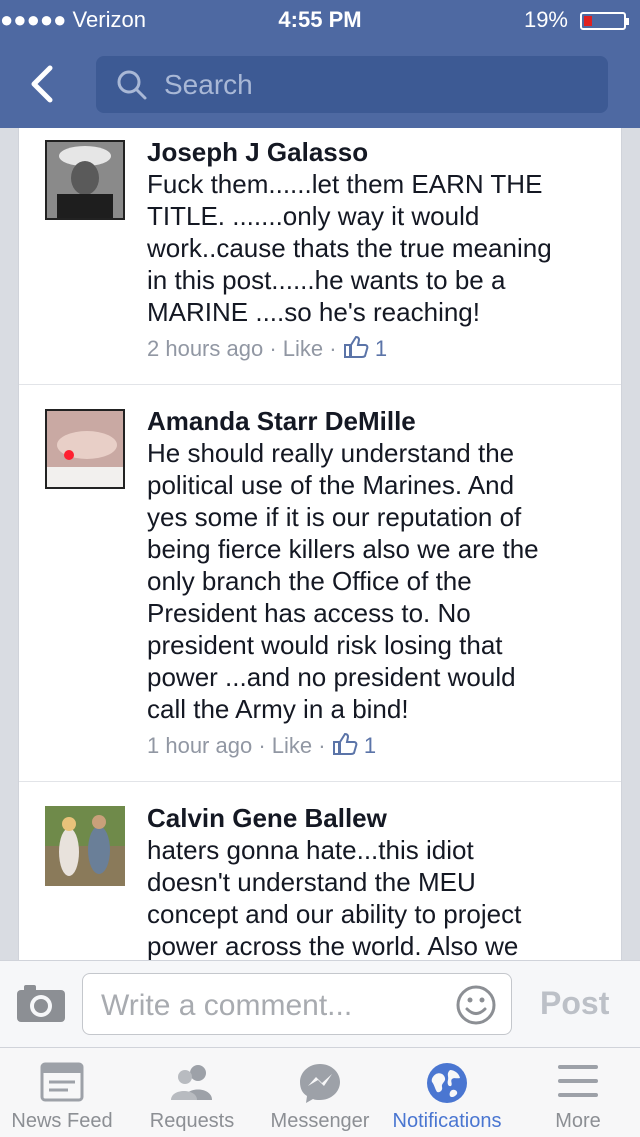 Image resolution: width=640 pixels, height=1137 pixels. I want to click on comment-time: 1 hour ago, so click(200, 745).